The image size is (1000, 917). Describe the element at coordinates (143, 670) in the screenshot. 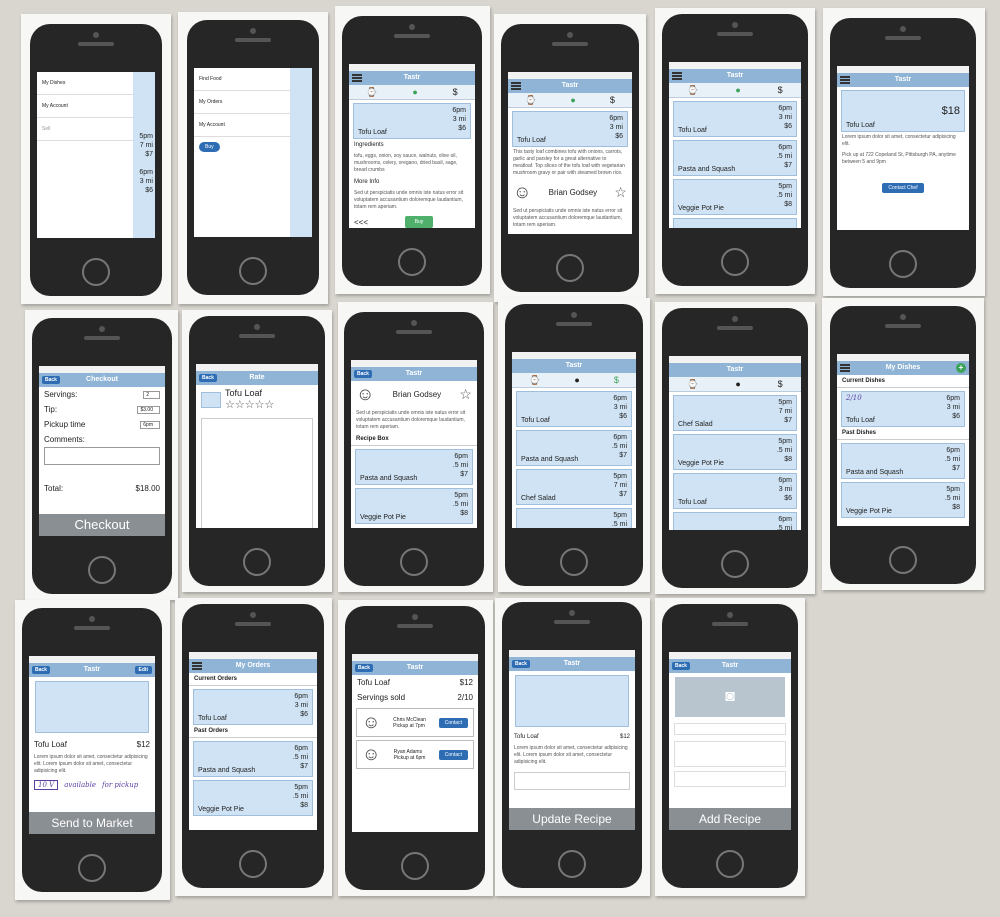

I see `edit-button: Edit` at that location.